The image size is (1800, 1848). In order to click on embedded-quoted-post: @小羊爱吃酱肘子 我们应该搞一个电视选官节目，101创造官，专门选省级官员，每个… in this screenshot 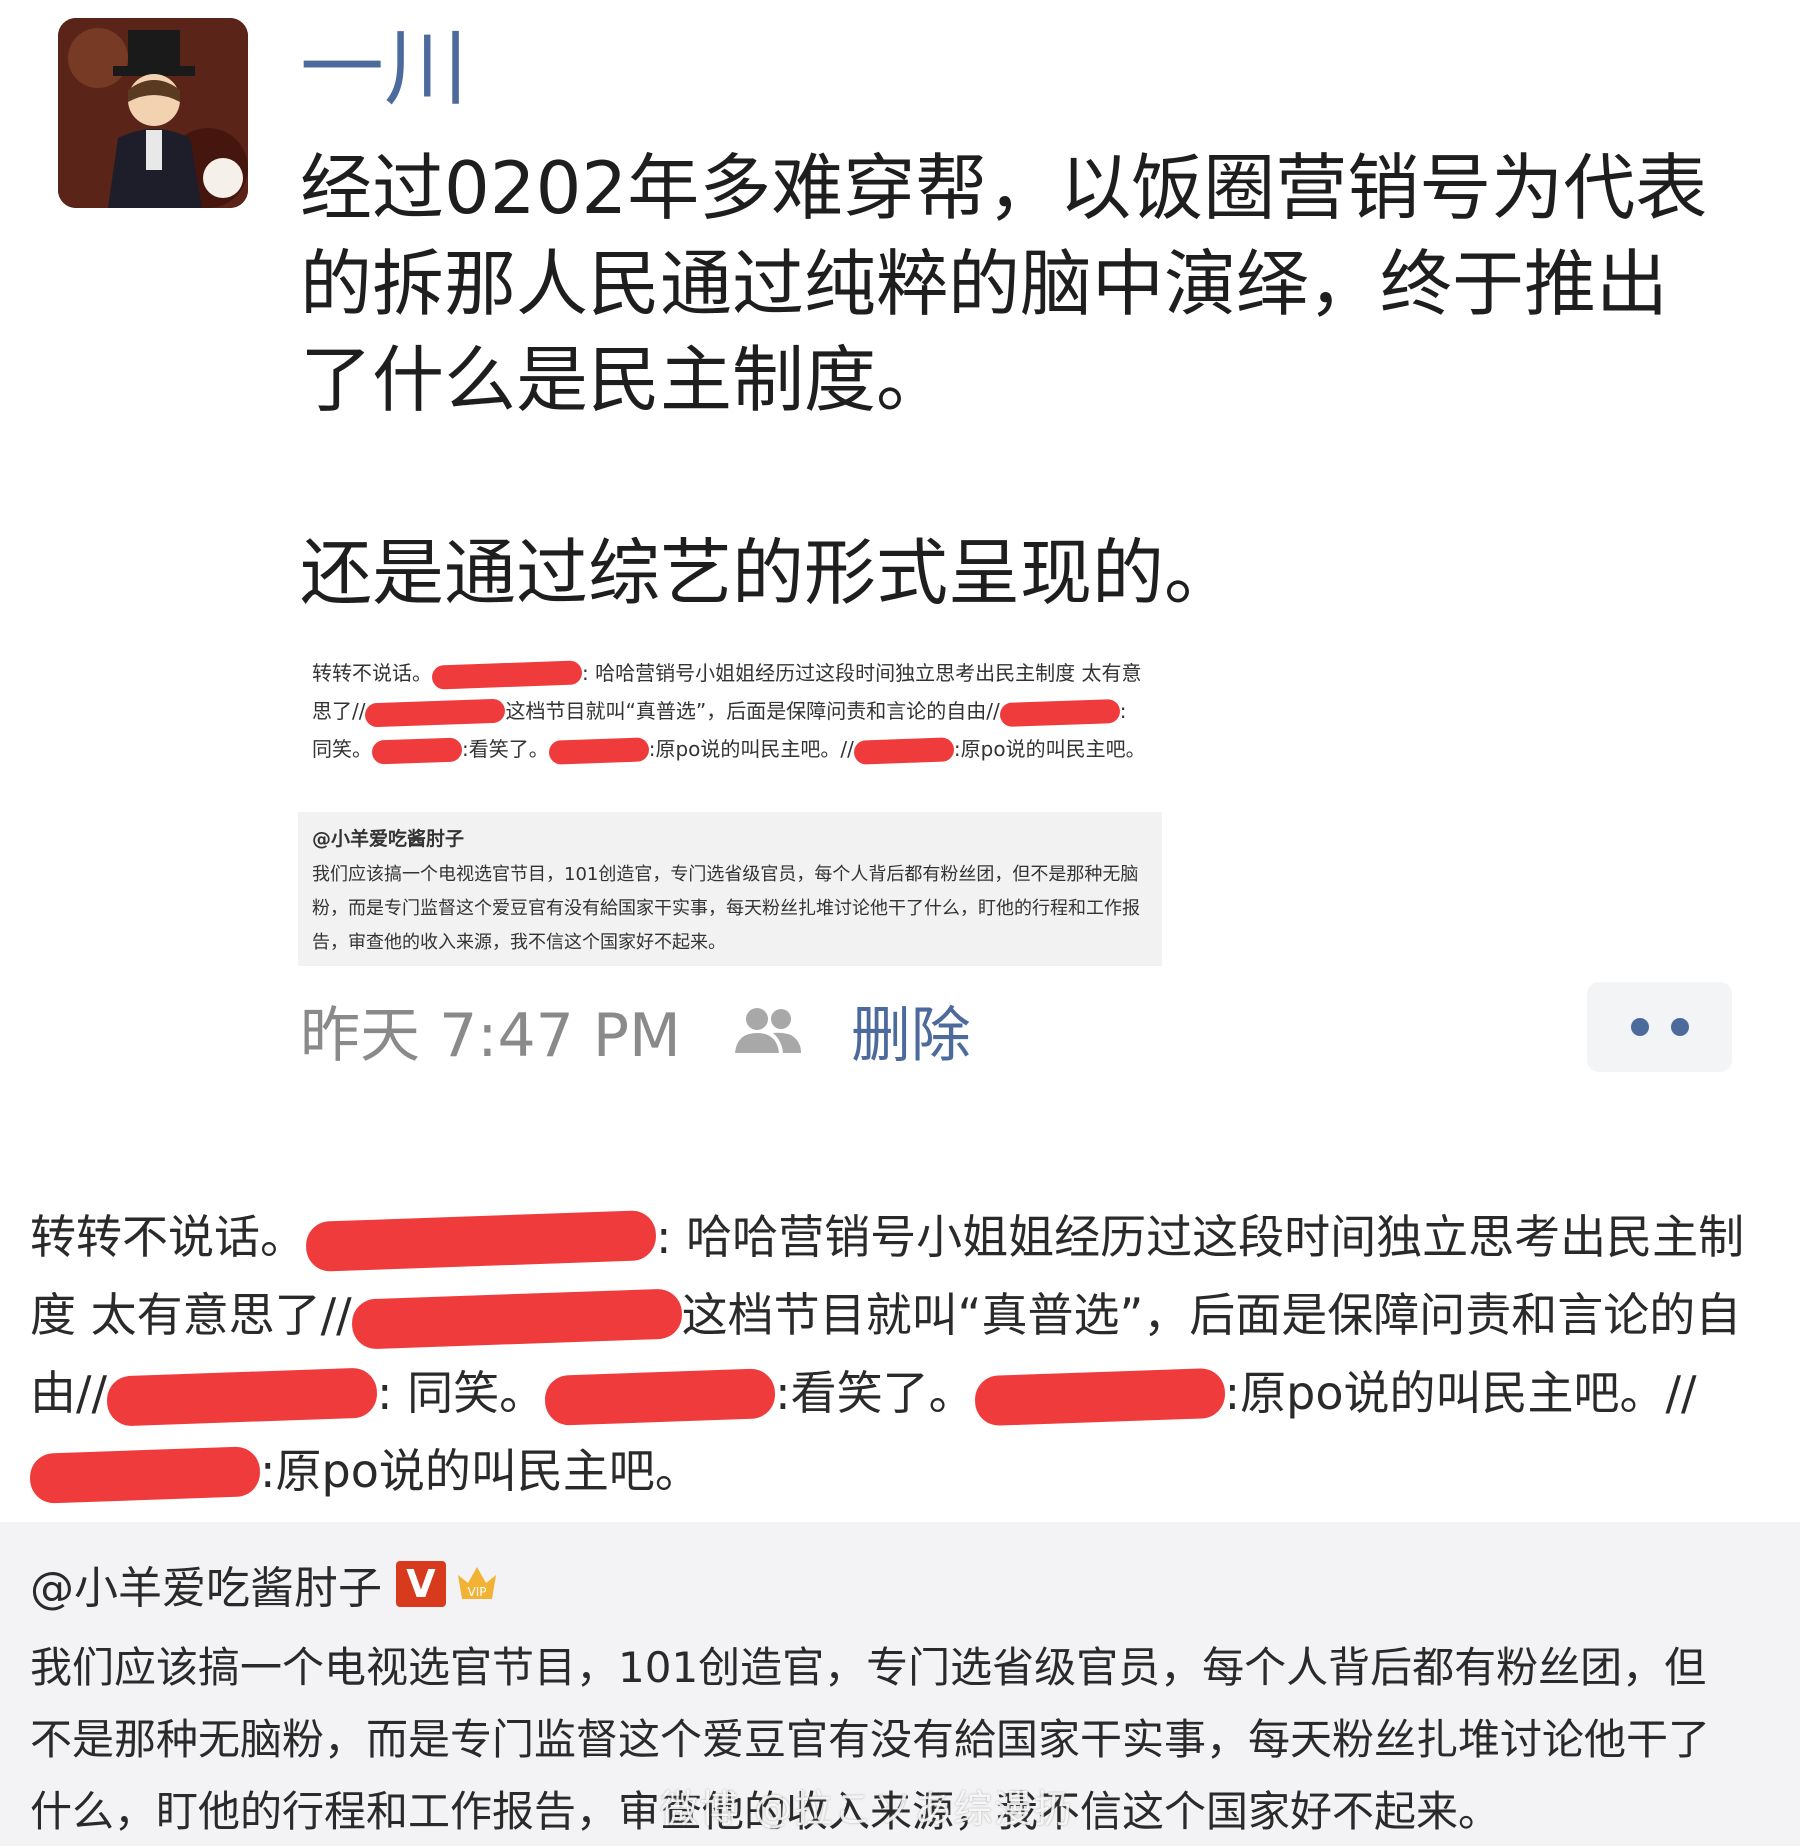, I will do `click(730, 889)`.